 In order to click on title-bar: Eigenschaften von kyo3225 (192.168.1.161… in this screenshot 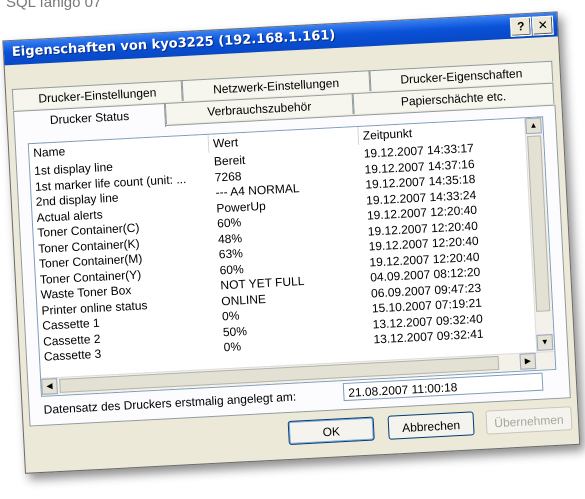, I will do `click(280, 39)`.